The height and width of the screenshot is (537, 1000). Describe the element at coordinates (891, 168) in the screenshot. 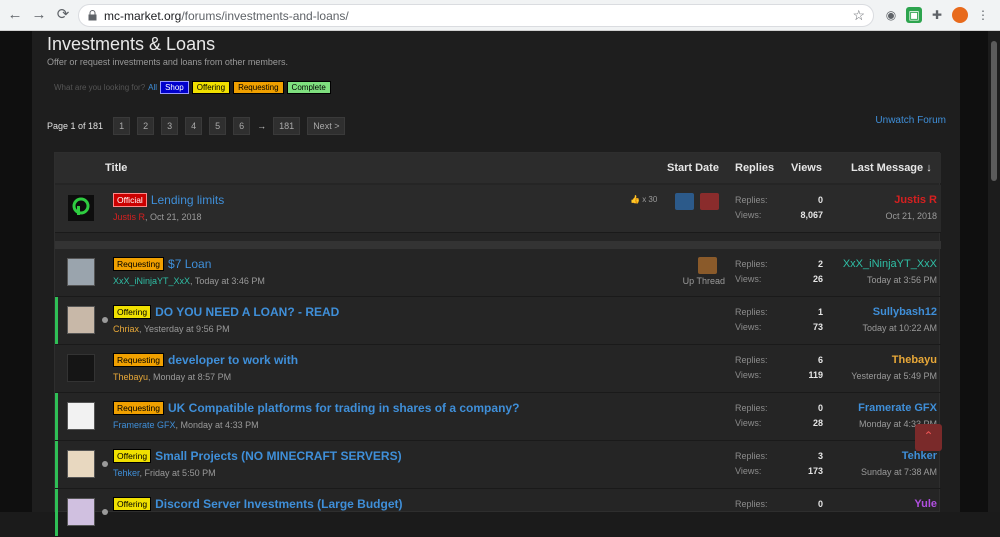

I see `header-last-message: Last Message ↓` at that location.